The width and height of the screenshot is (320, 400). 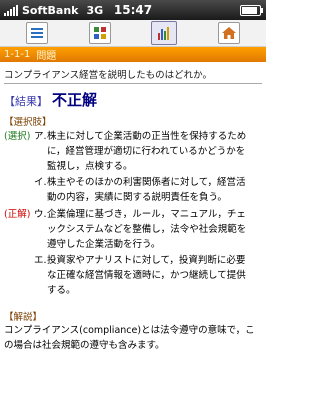 I want to click on choice-mark: ア., so click(x=40, y=136).